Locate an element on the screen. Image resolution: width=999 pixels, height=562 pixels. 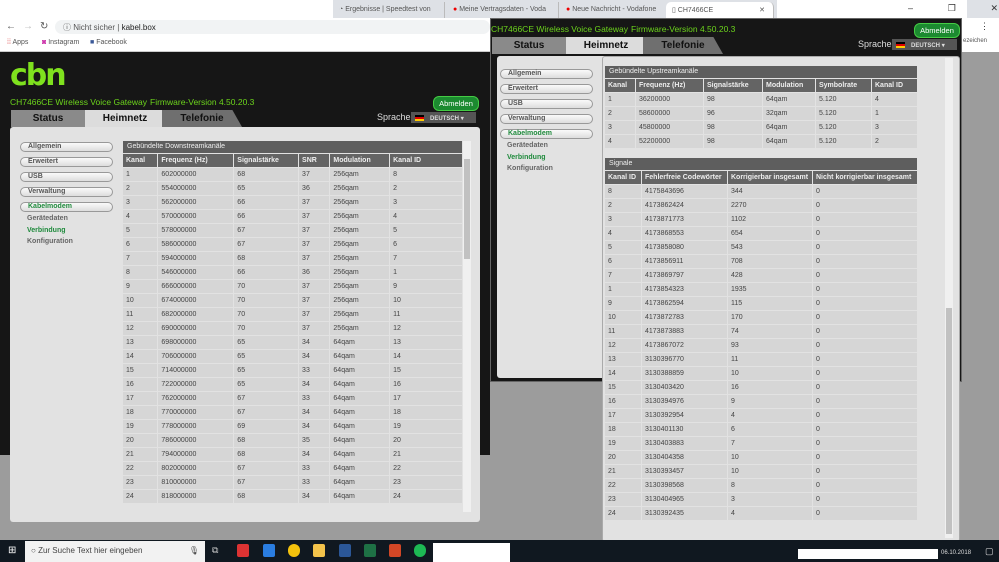
table-cell: 52200000 is located at coordinates (669, 141).